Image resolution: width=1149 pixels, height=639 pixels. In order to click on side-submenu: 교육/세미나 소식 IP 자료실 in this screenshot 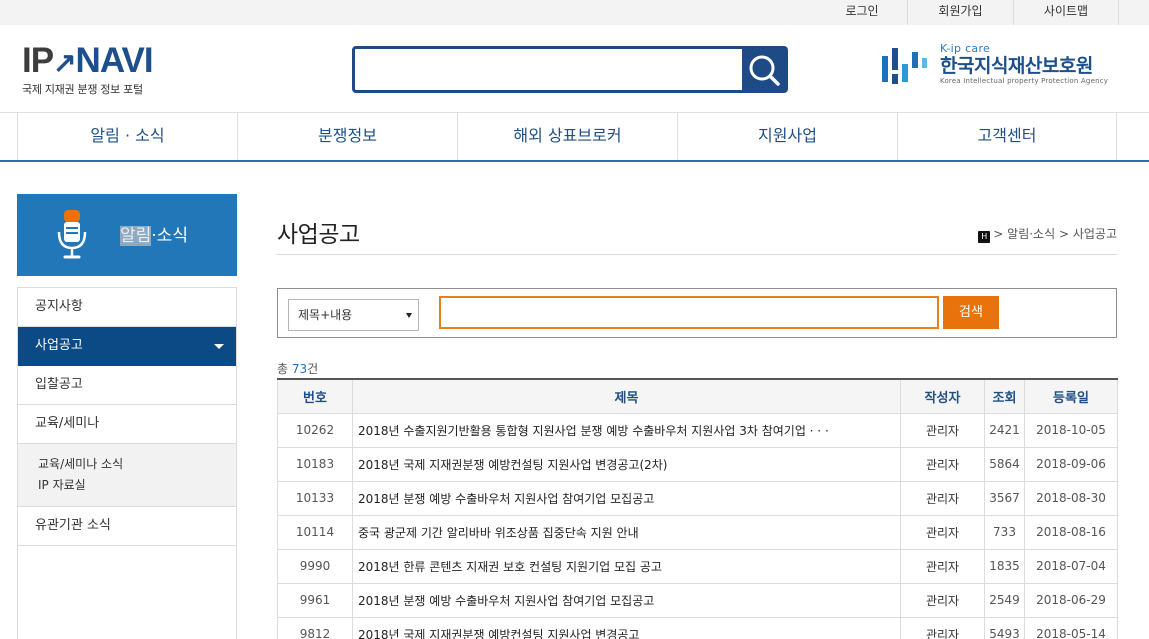, I will do `click(127, 475)`.